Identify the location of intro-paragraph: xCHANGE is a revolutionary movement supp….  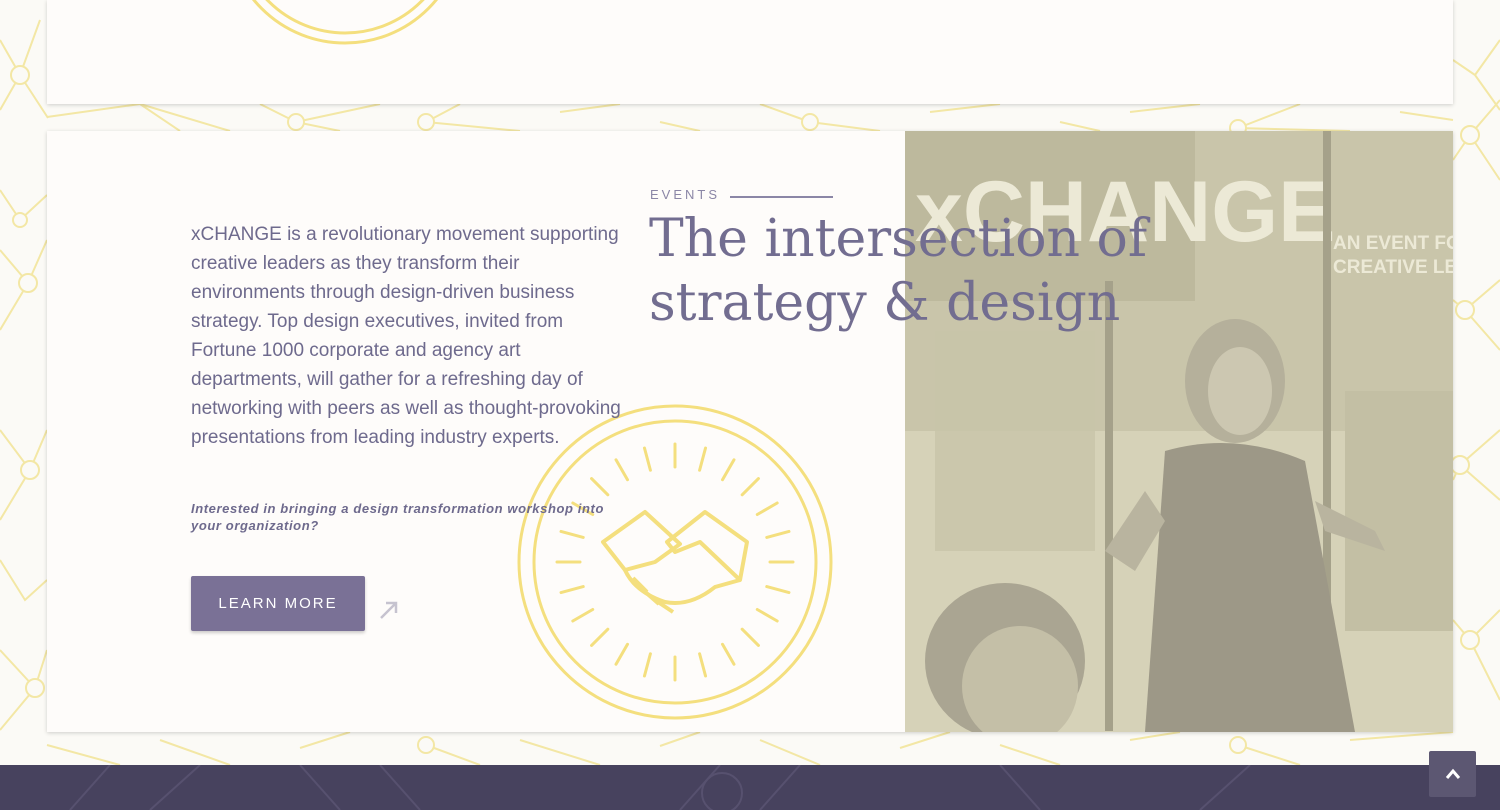
(406, 336).